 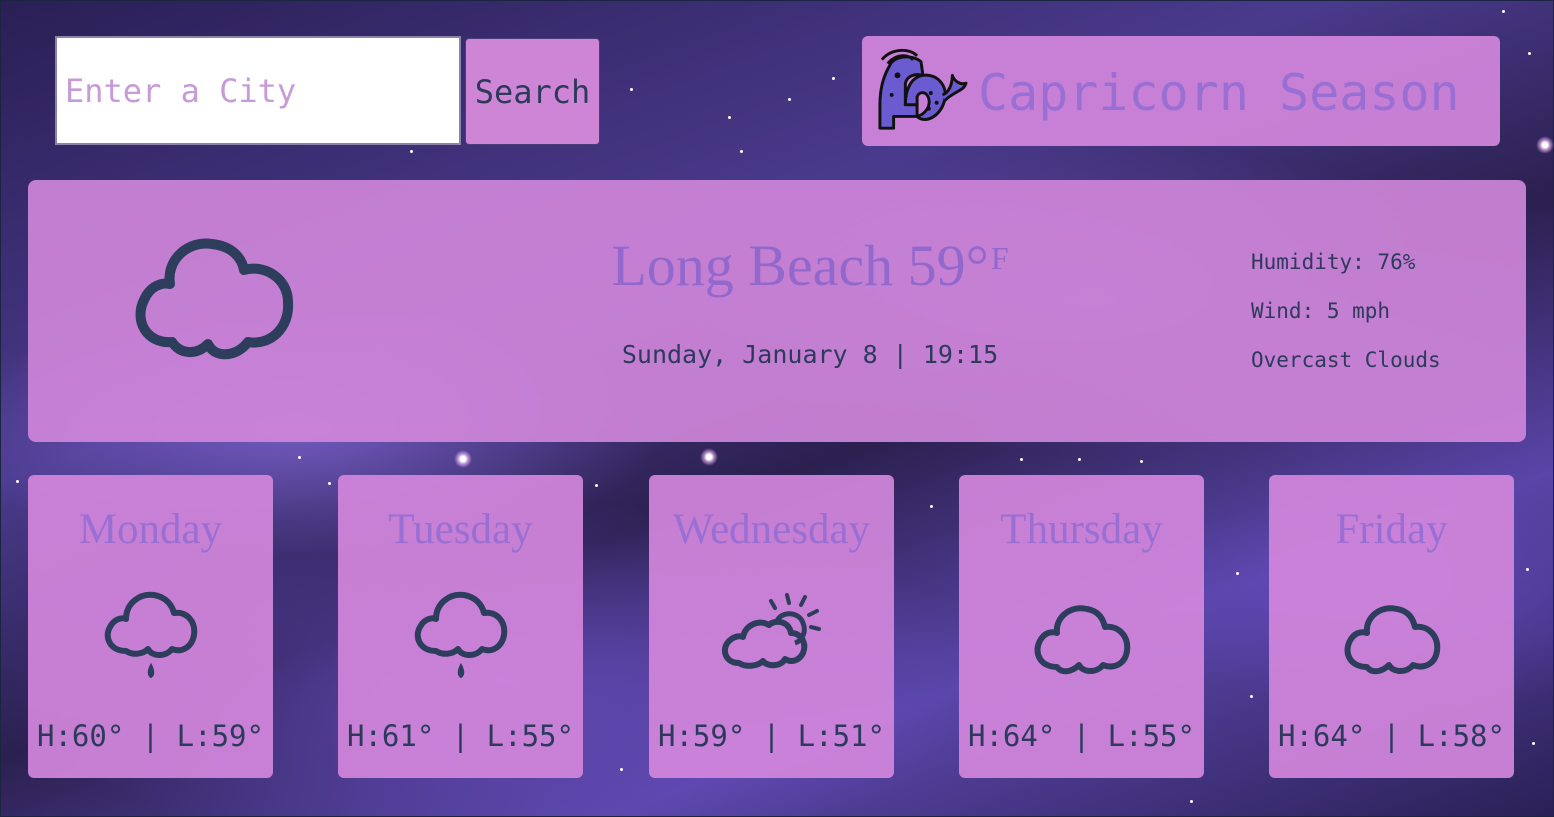 I want to click on forecast-high-low: H:59° | L:51°, so click(x=771, y=736).